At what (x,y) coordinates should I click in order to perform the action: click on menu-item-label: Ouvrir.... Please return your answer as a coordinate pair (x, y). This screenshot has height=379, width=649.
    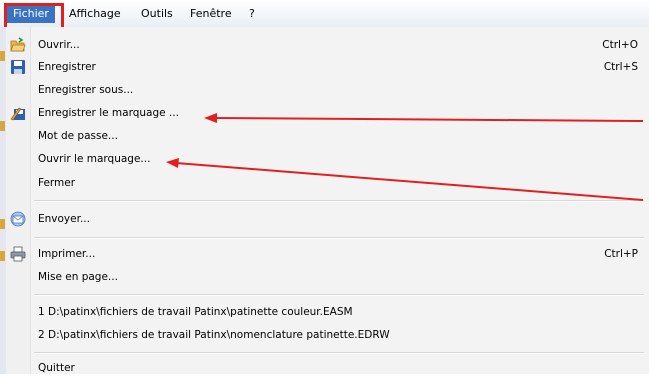
    Looking at the image, I should click on (59, 45).